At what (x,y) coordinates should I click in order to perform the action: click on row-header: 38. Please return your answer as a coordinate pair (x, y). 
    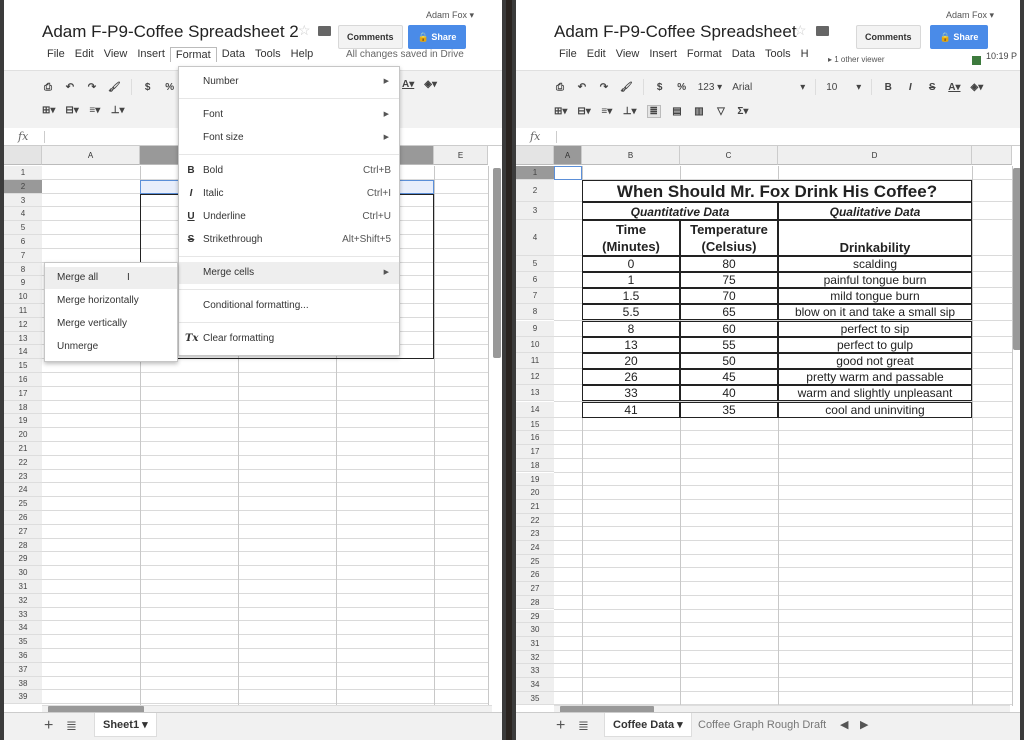
    Looking at the image, I should click on (23, 683).